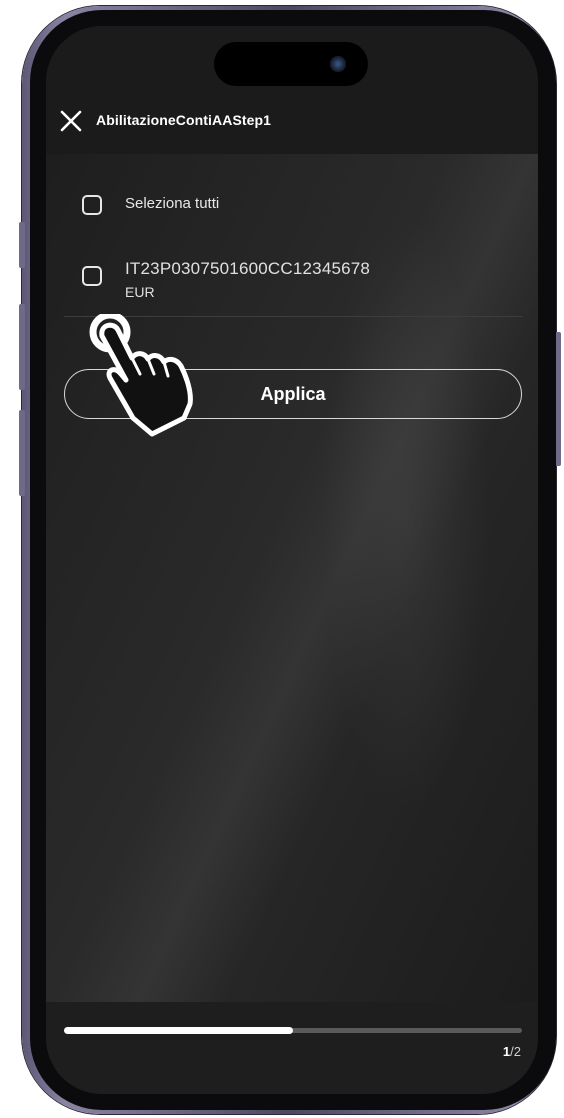  What do you see at coordinates (92, 276) in the screenshot?
I see `account-checkbox` at bounding box center [92, 276].